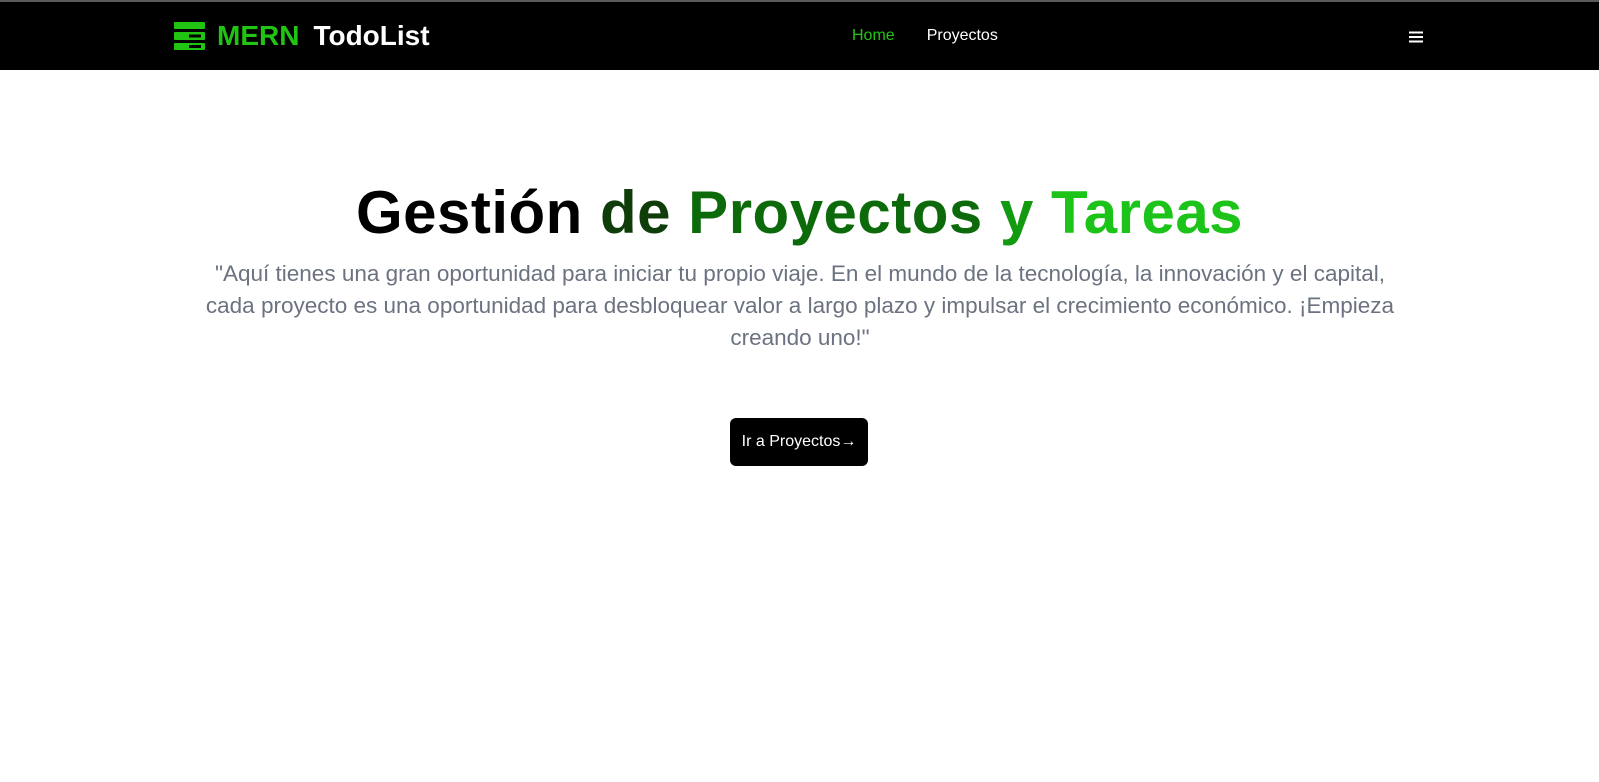  What do you see at coordinates (371, 35) in the screenshot?
I see `brand-name: TodoList` at bounding box center [371, 35].